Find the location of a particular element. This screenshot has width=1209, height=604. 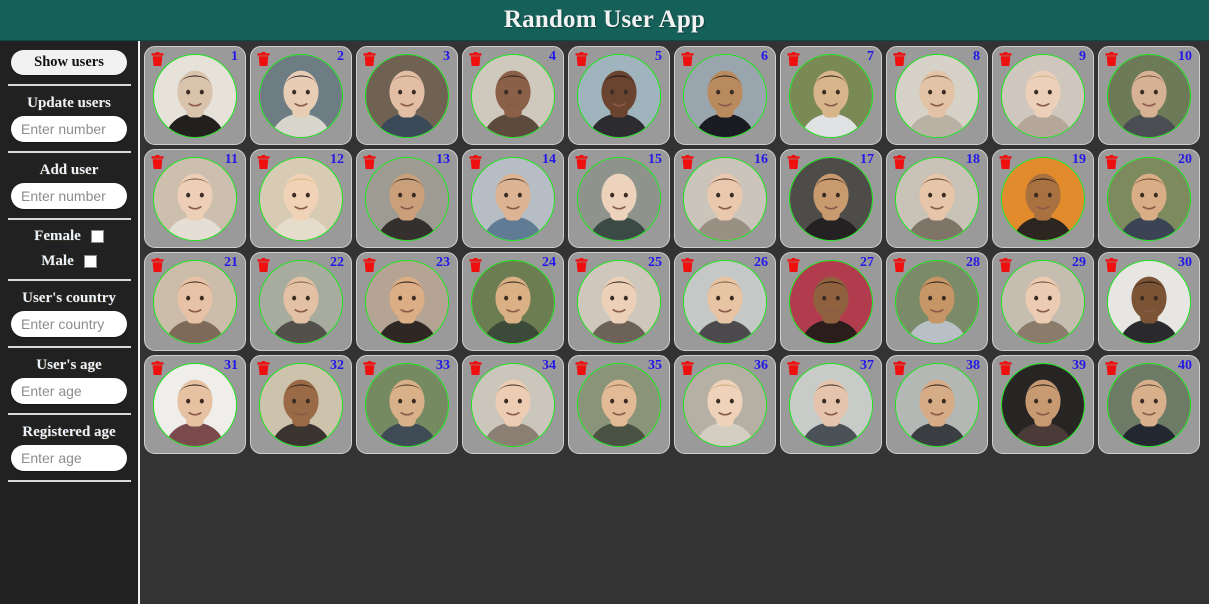

user-card: 7 is located at coordinates (831, 95).